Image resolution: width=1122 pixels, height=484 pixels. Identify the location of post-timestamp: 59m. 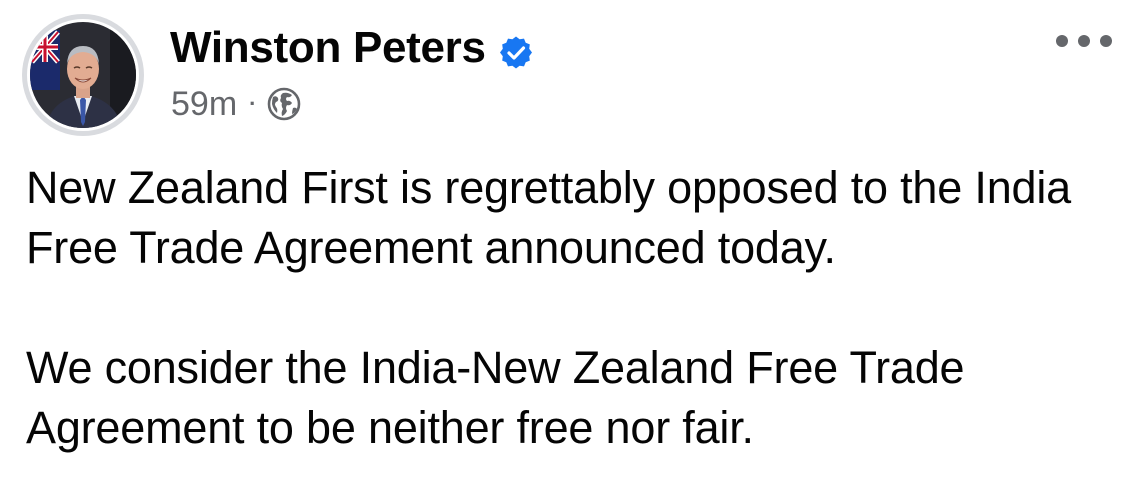
(204, 104).